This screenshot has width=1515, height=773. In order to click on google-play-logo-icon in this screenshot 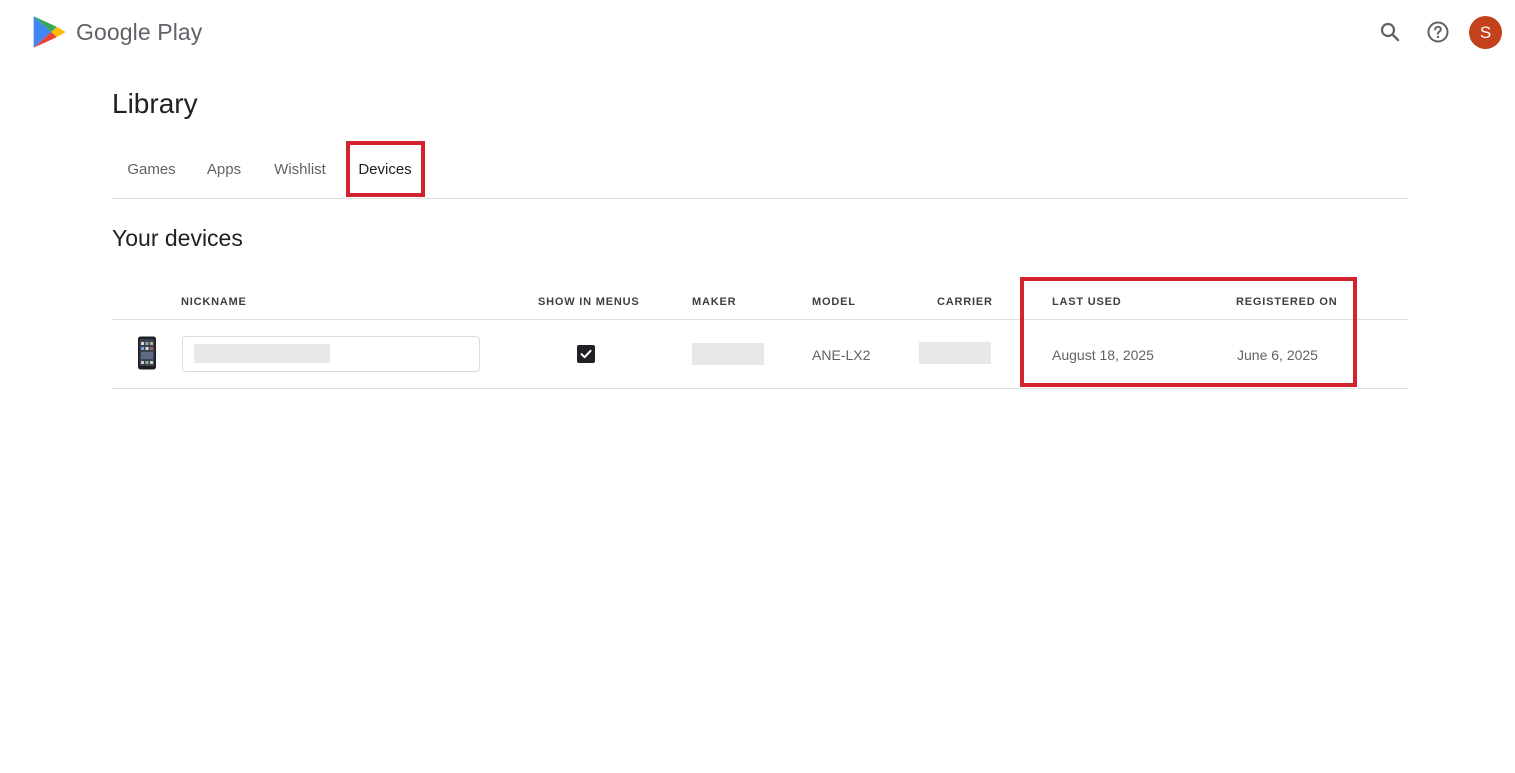, I will do `click(49, 32)`.